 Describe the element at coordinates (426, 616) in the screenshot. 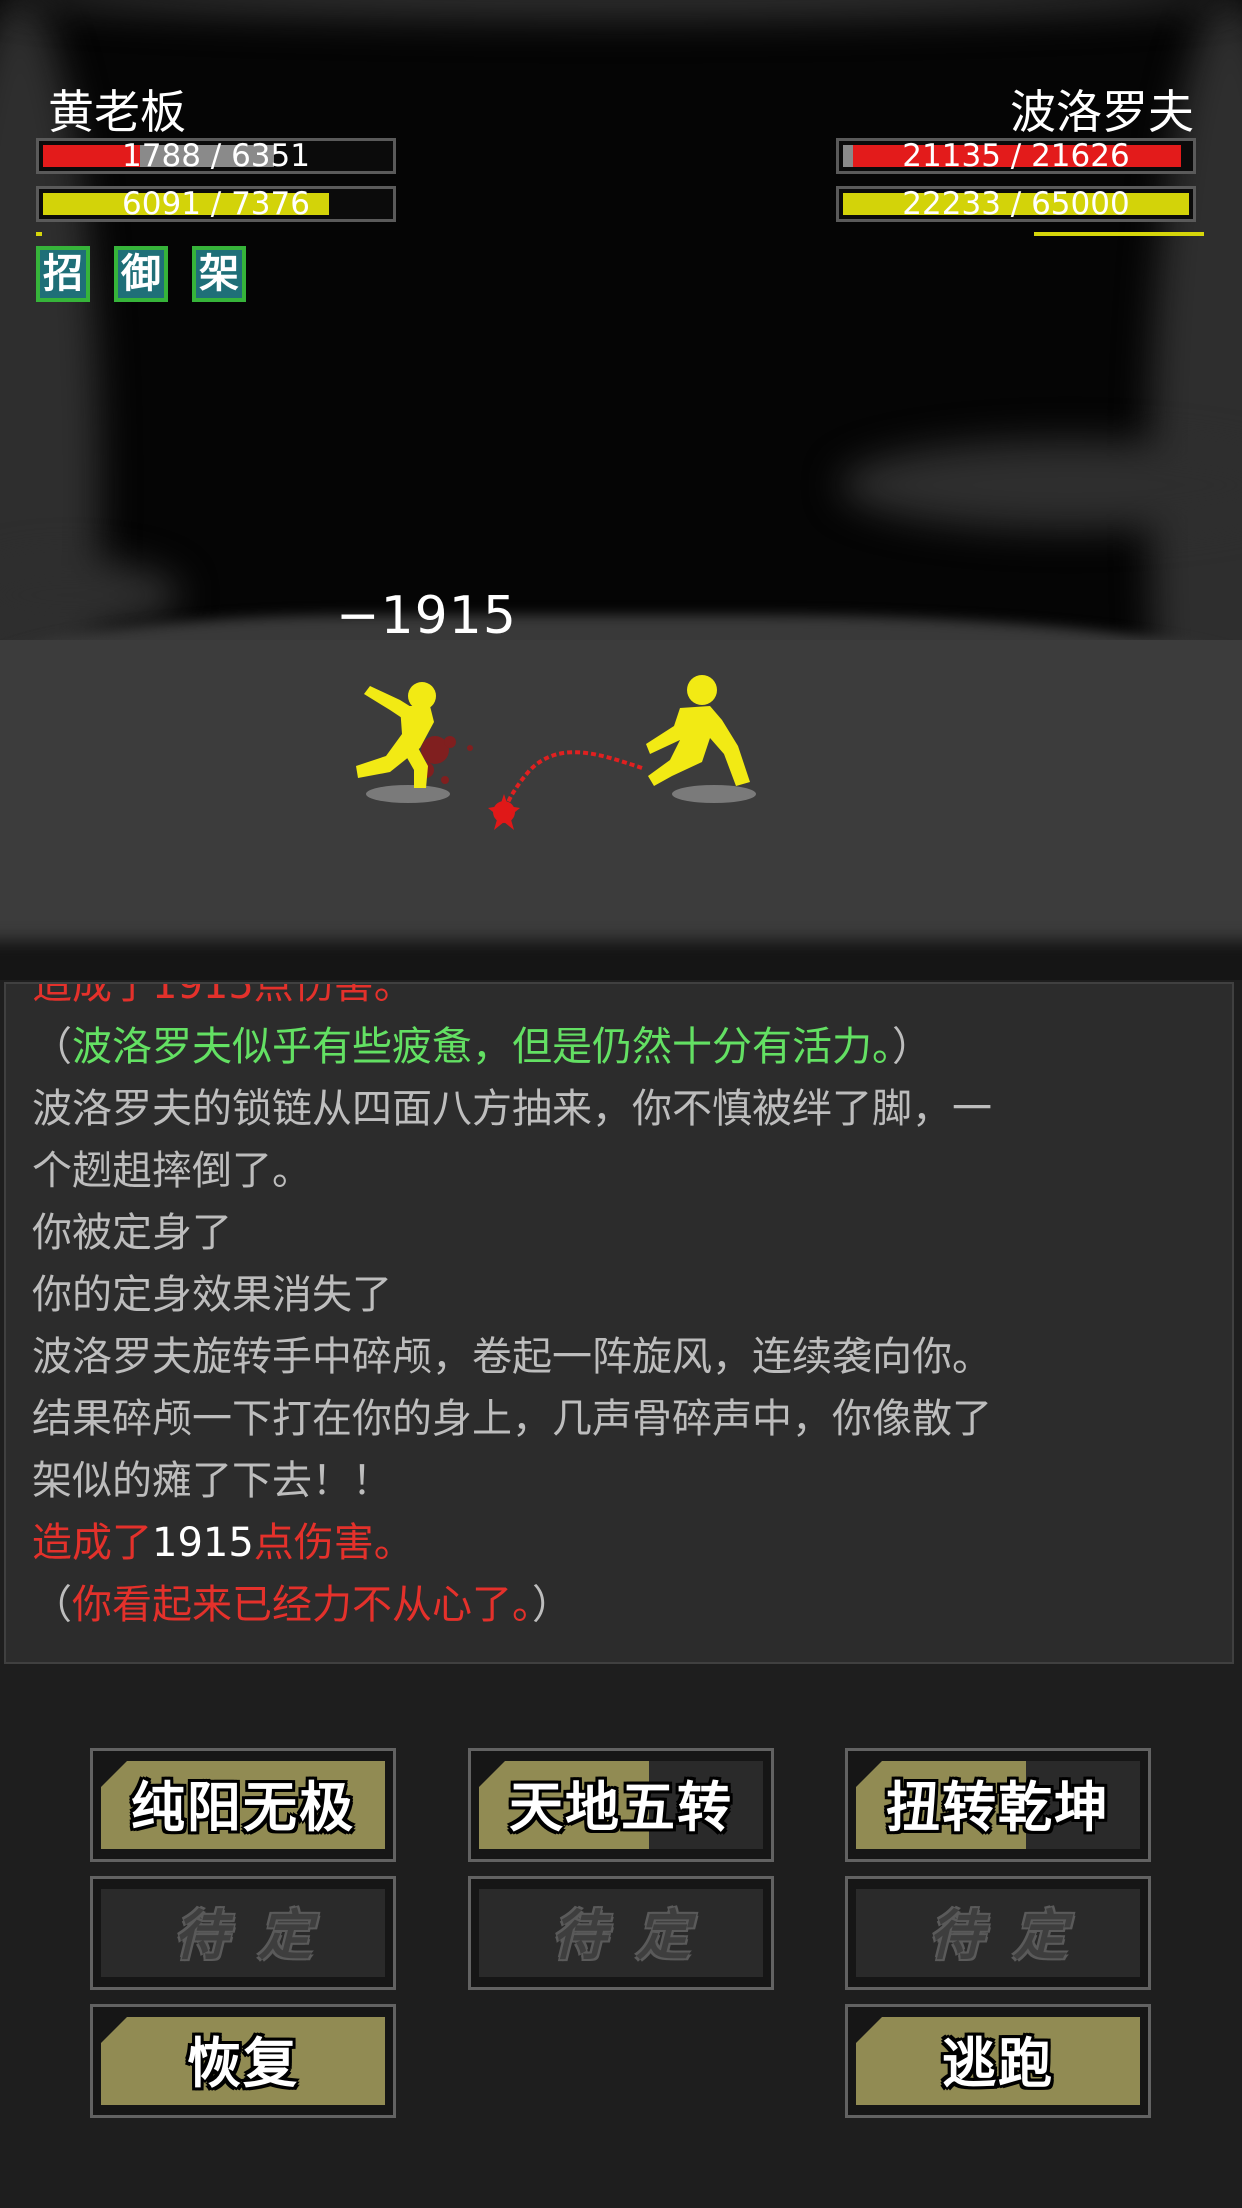

I see `damage-popup: −1915` at that location.